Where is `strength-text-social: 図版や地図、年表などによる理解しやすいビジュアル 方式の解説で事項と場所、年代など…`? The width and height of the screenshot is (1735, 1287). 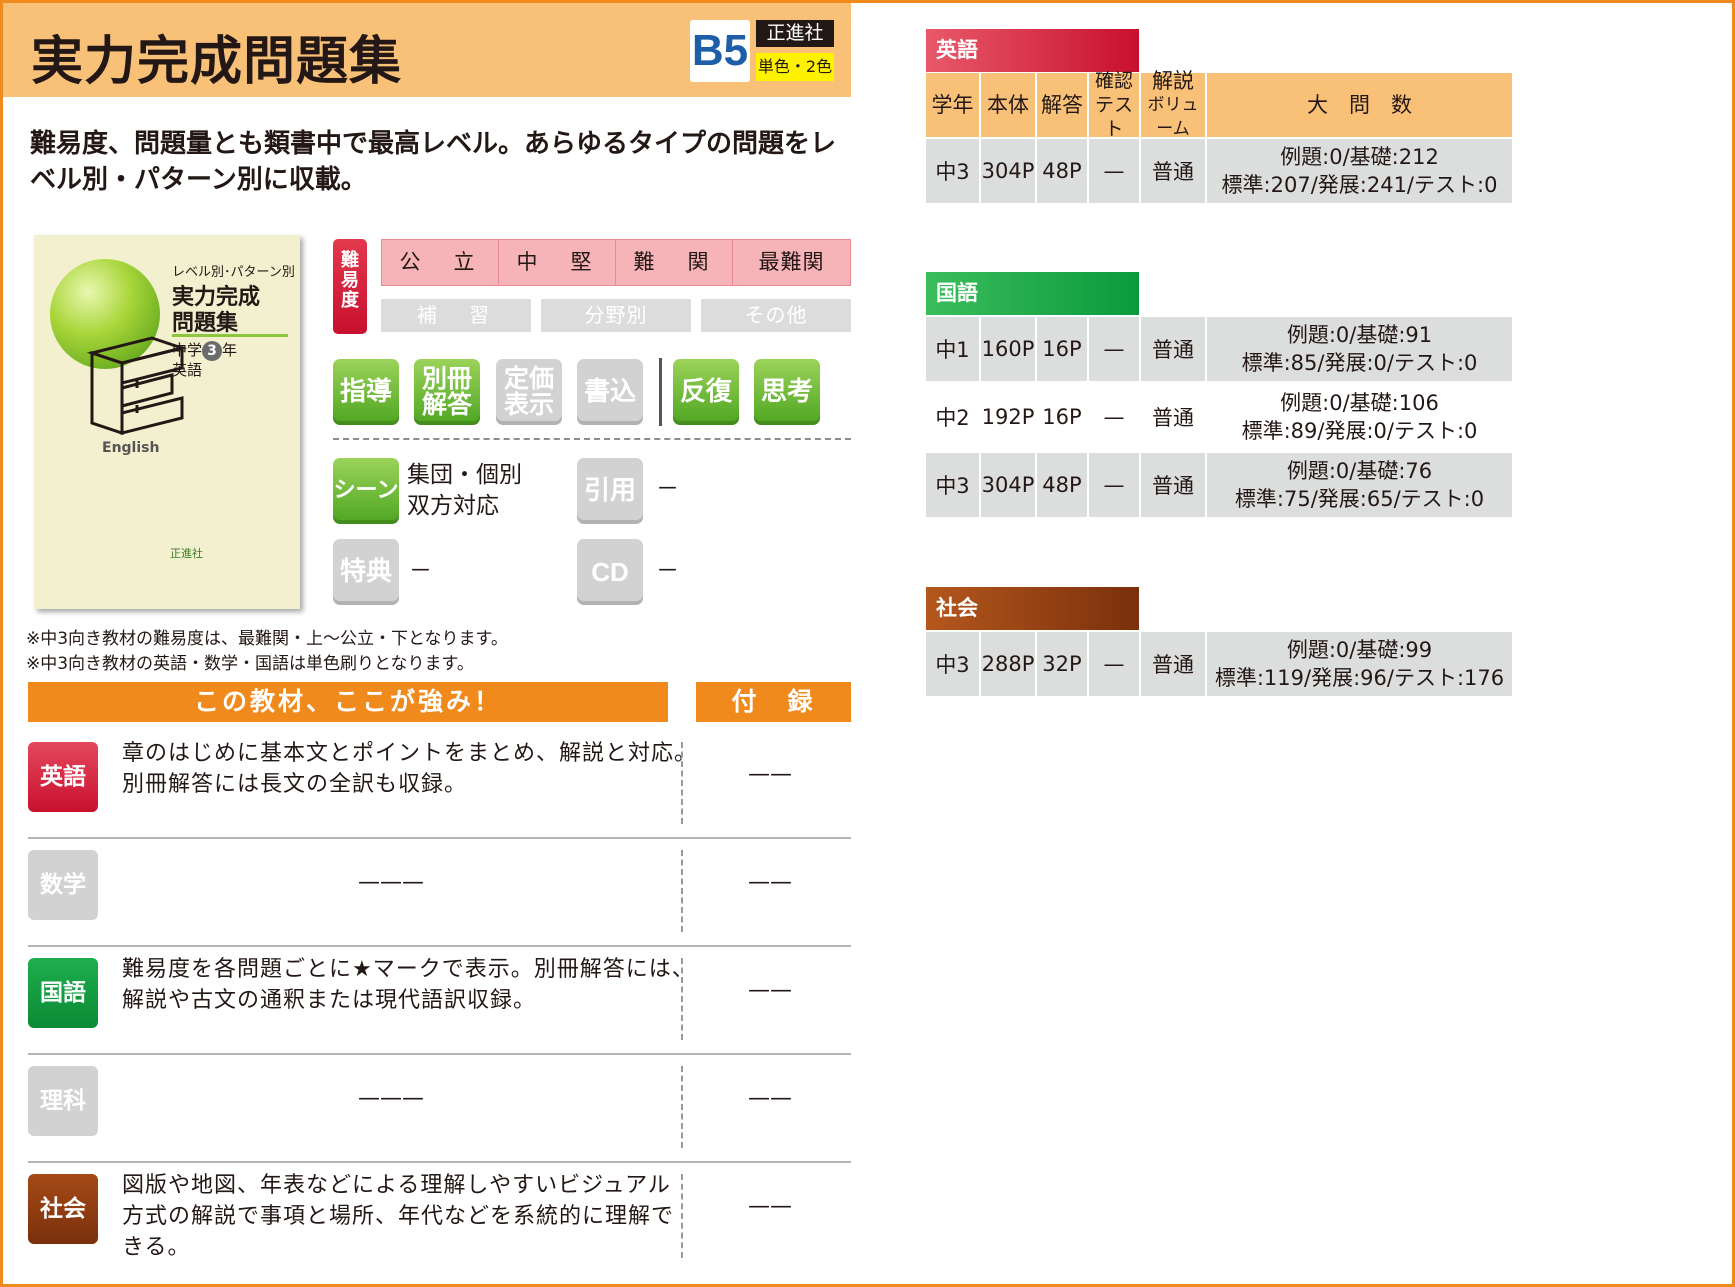
strength-text-social: 図版や地図、年表などによる理解しやすいビジュアル 方式の解説で事項と場所、年代など… is located at coordinates (398, 1216).